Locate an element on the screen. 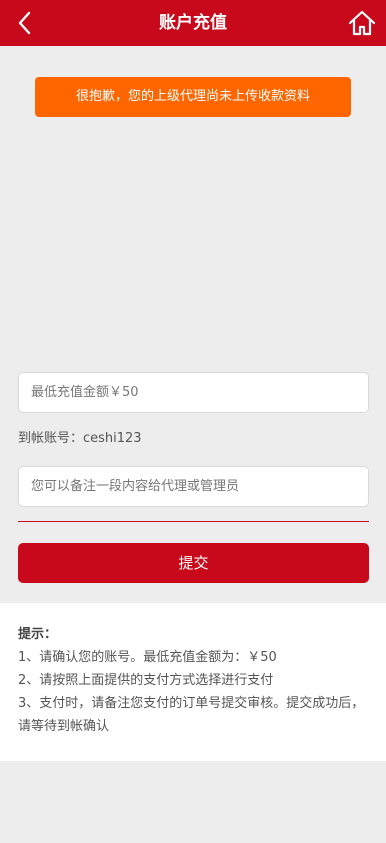  tip-line-3: 3、支付时，请备注您支付的订单号提交审核。提交成功后，请等待到帐确认 is located at coordinates (191, 715).